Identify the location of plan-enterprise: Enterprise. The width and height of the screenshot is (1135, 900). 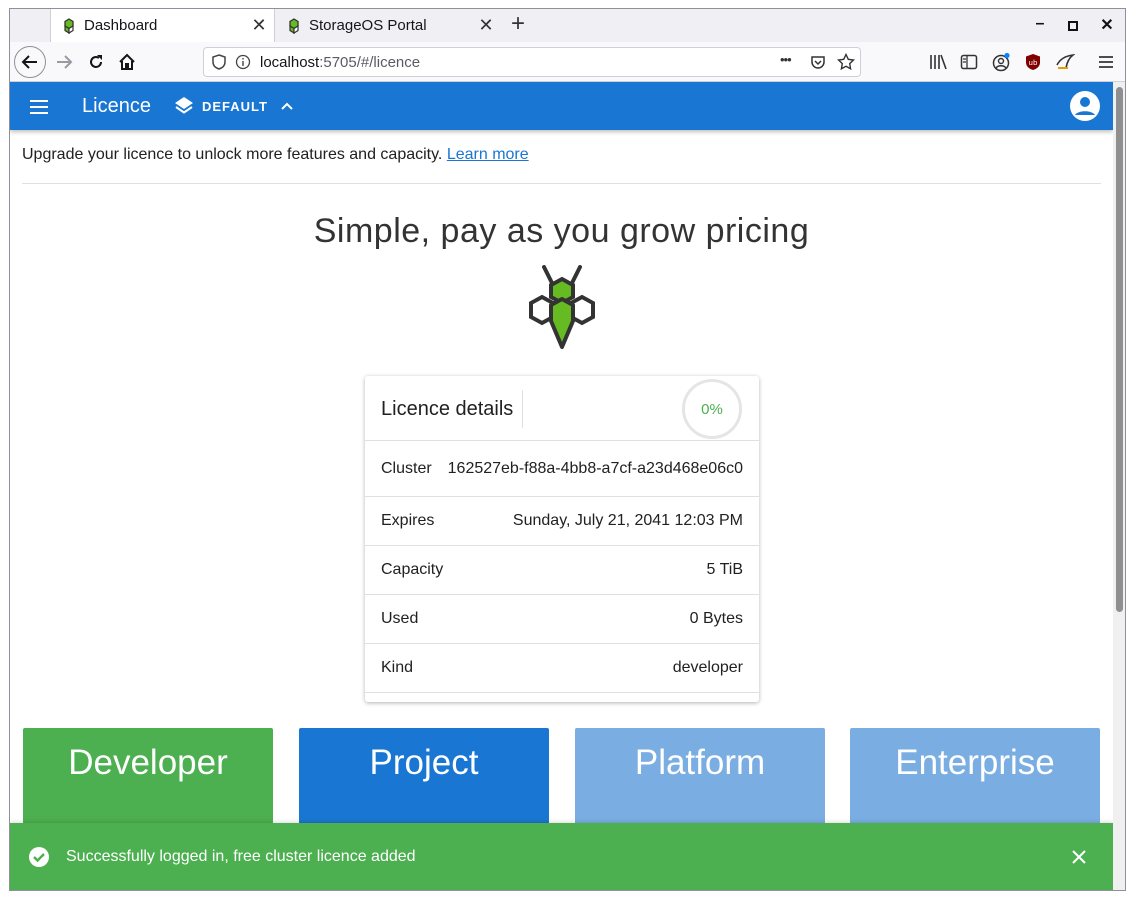
(975, 778).